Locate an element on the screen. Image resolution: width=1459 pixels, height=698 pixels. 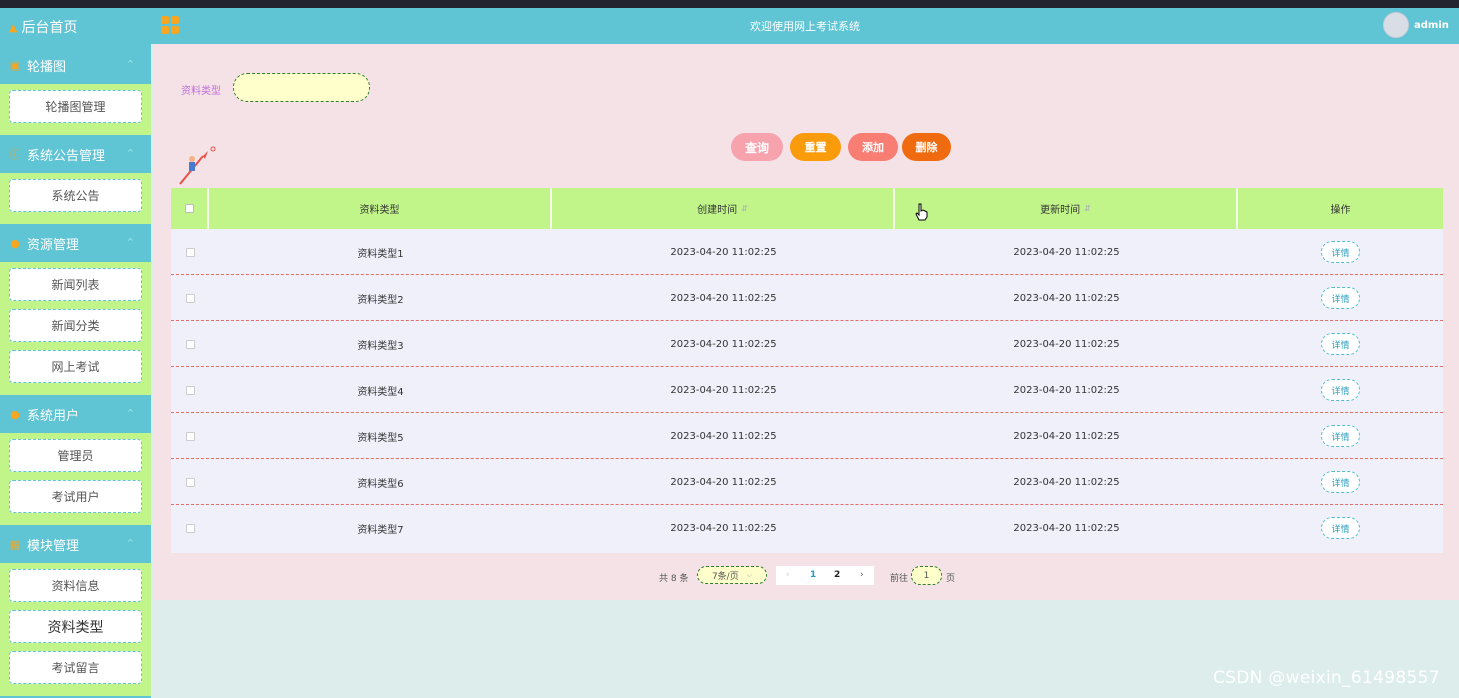
column-header-label: 操作 is located at coordinates (1340, 210).